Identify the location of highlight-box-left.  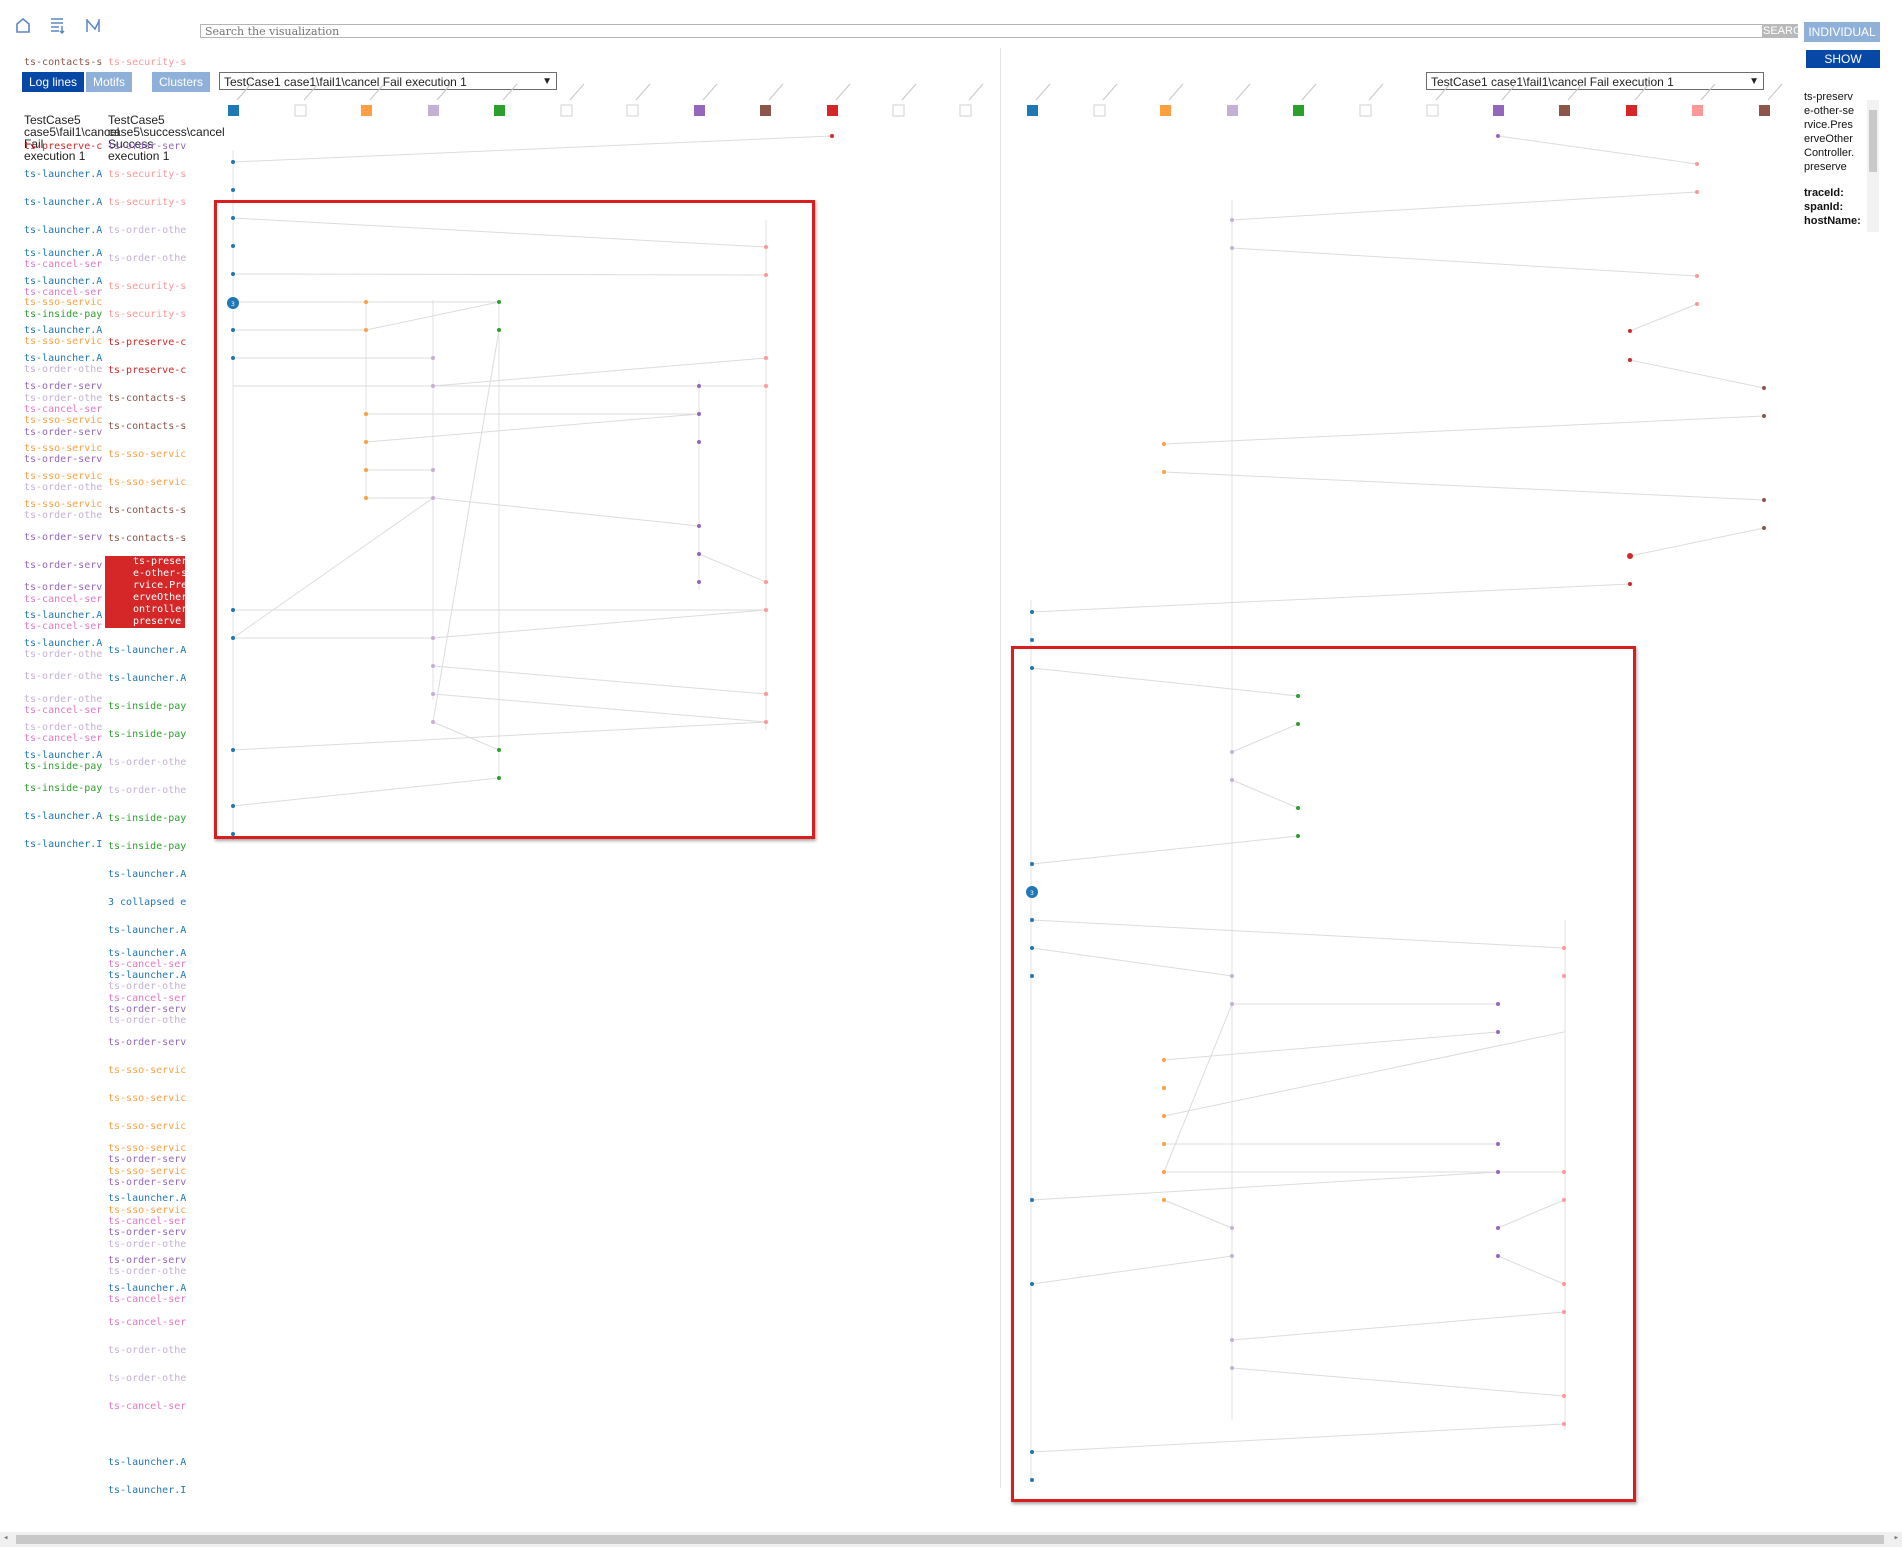
(514, 519).